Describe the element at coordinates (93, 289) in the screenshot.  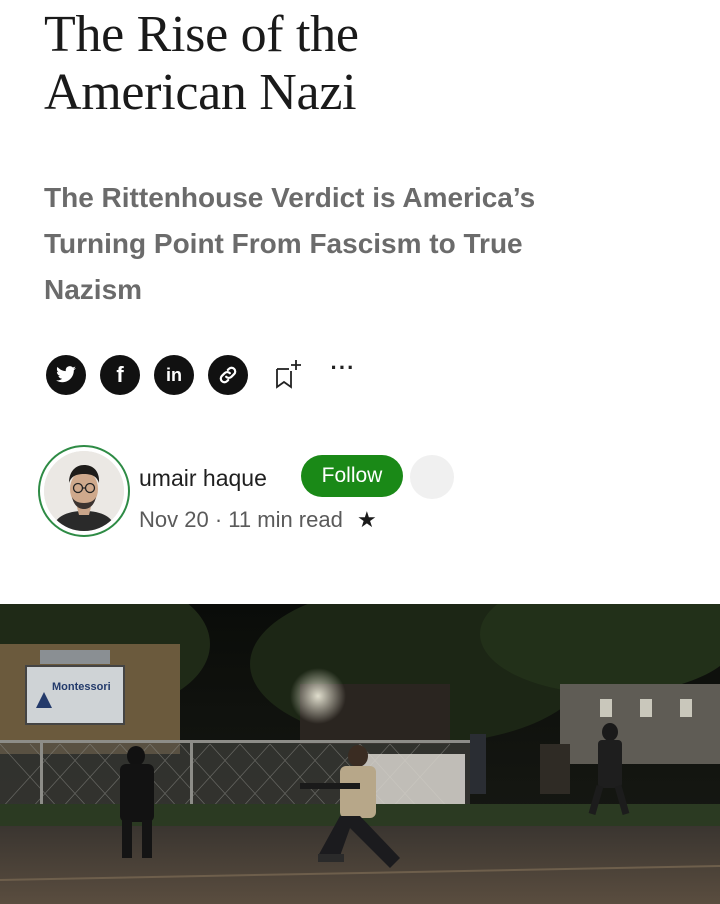
I see `article-subtitle-line-3: Nazism` at that location.